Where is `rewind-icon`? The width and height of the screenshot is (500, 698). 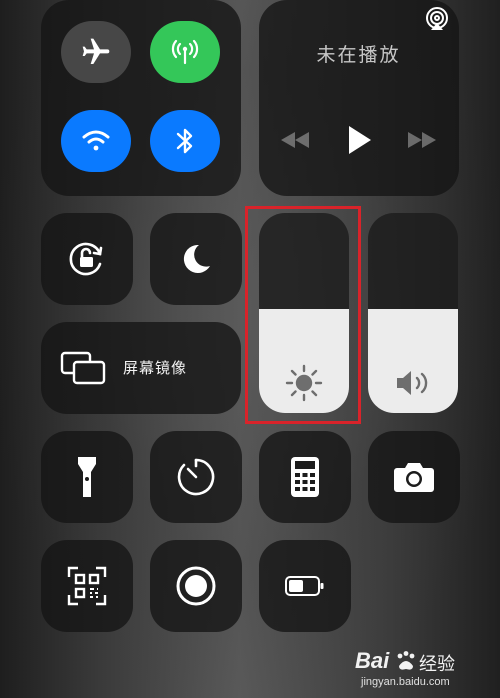
rewind-icon is located at coordinates (295, 140).